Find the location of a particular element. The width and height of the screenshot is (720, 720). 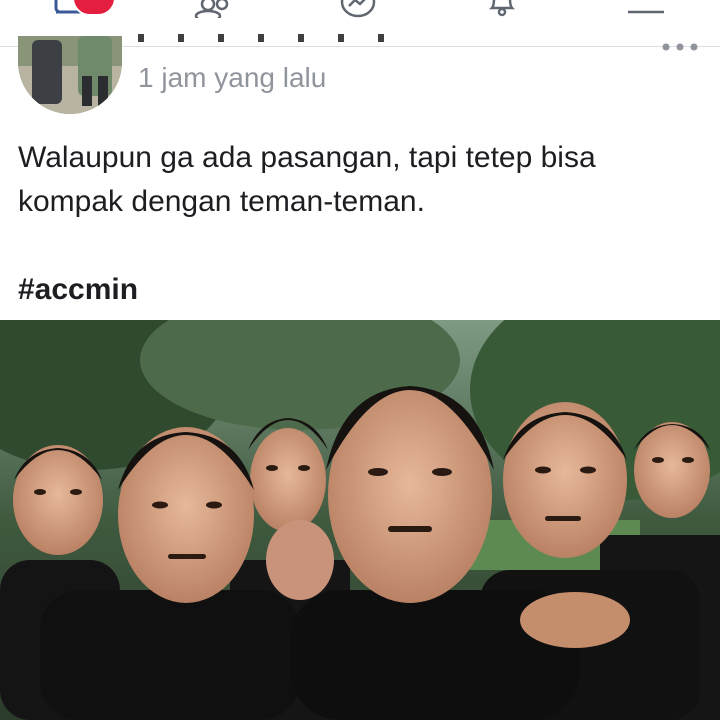

more-options-icon is located at coordinates (680, 46).